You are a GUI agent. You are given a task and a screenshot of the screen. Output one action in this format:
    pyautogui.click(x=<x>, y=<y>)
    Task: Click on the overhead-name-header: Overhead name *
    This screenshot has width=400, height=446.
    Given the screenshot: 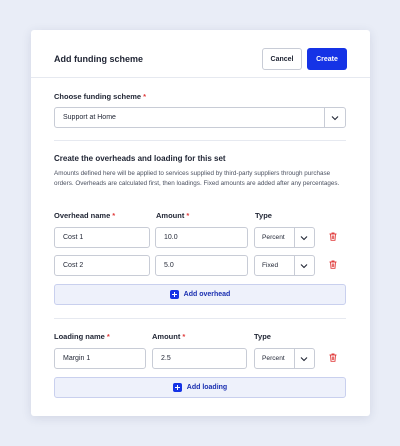 What is the action you would take?
    pyautogui.click(x=85, y=215)
    